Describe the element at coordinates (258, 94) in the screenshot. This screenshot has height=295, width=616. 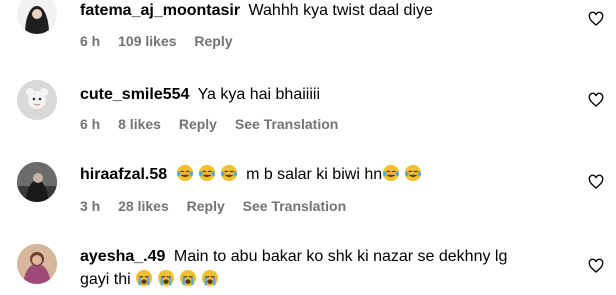
I see `comment-text: Ya kya hai bhaiiiii` at that location.